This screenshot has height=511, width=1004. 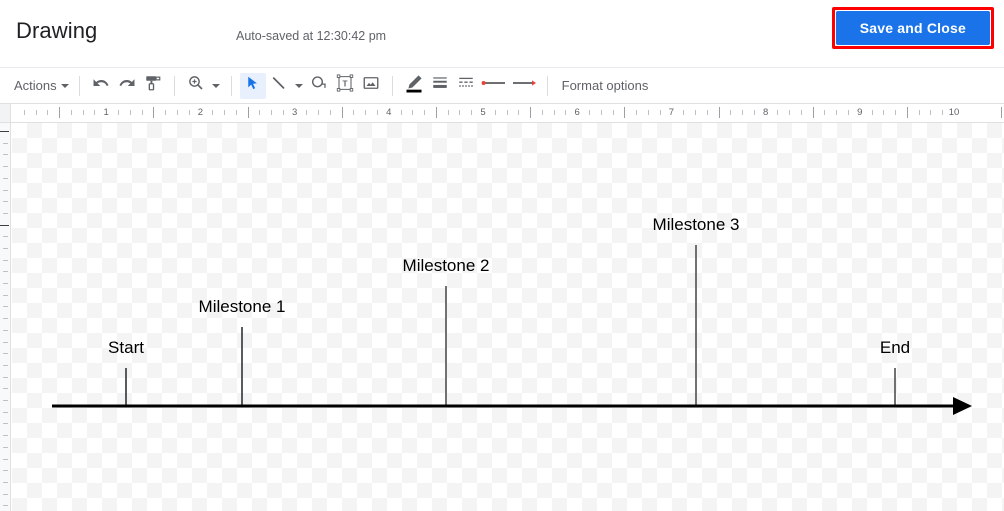 I want to click on line-weight-button, so click(x=440, y=86).